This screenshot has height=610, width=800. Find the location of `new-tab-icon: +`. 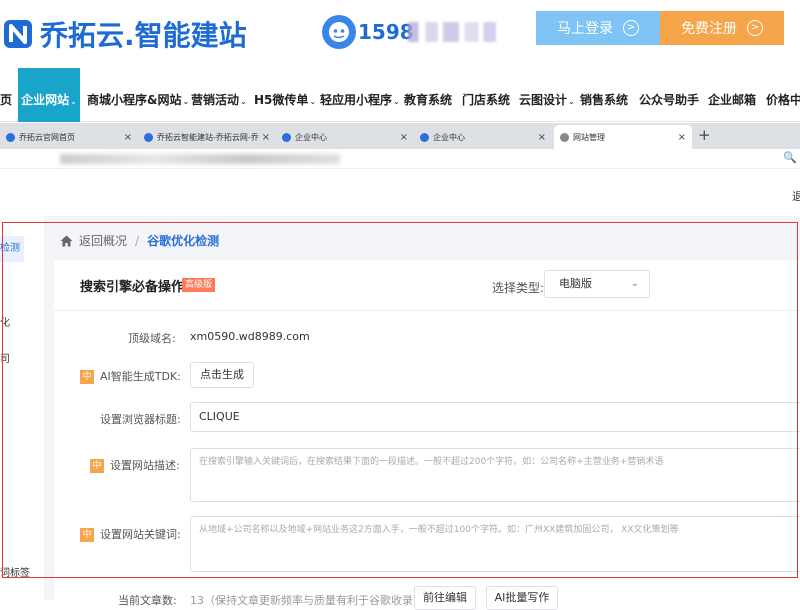

new-tab-icon: + is located at coordinates (704, 135).